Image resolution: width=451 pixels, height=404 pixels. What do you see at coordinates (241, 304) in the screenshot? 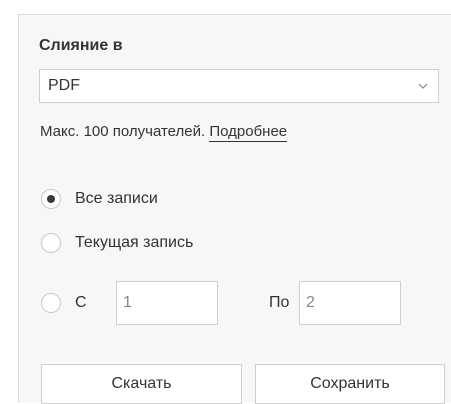
I see `record-range-row: С По` at bounding box center [241, 304].